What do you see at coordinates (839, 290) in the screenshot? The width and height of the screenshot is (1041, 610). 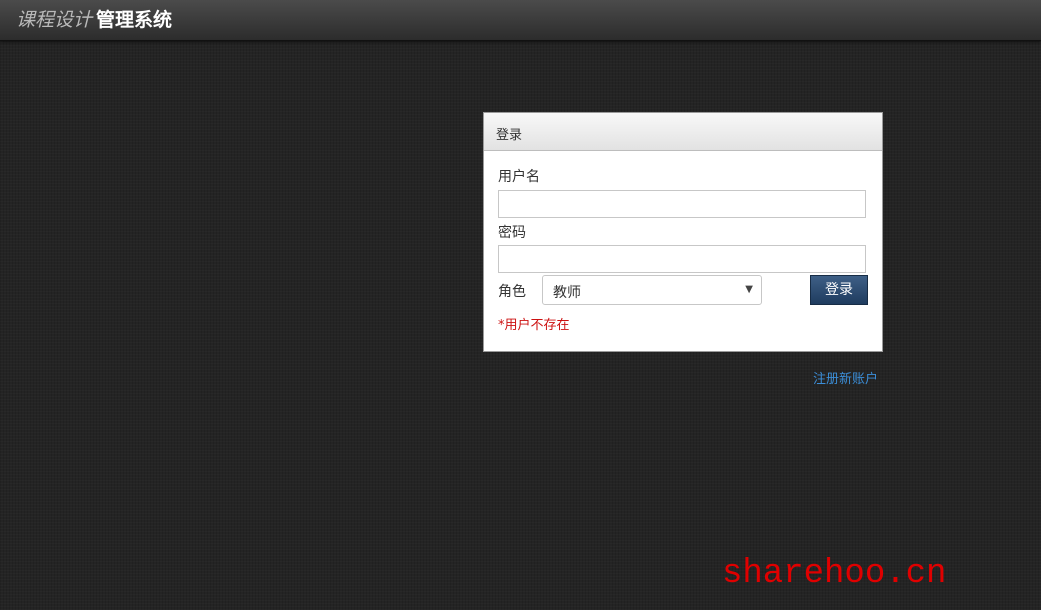 I see `login-button: 登录` at bounding box center [839, 290].